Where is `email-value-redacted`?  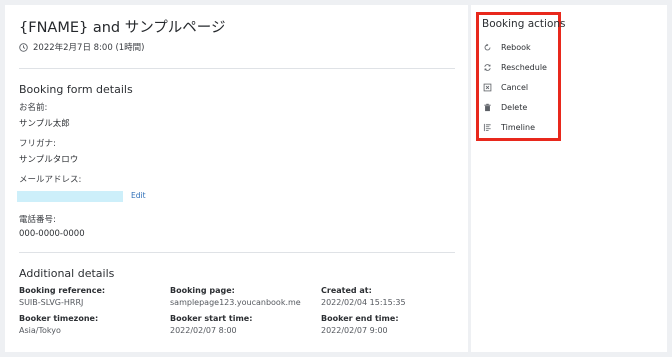
email-value-redacted is located at coordinates (70, 196).